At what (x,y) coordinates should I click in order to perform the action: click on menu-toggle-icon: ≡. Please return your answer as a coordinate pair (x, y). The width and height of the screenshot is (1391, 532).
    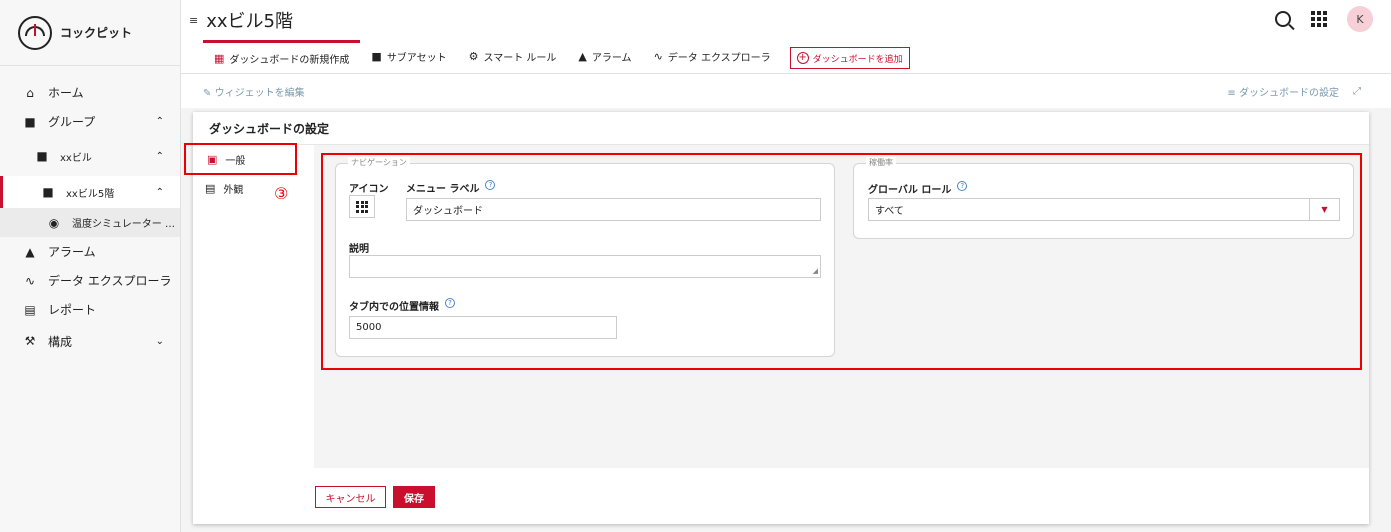
    Looking at the image, I should click on (193, 20).